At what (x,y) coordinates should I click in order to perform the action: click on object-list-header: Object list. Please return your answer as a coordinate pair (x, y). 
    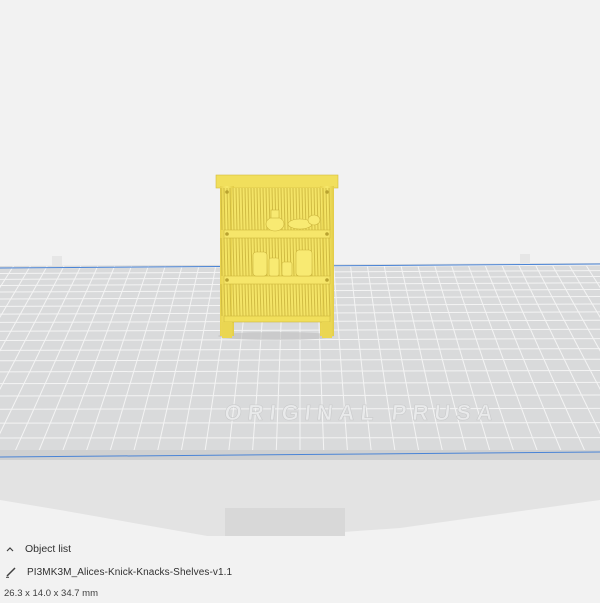
    Looking at the image, I should click on (300, 549).